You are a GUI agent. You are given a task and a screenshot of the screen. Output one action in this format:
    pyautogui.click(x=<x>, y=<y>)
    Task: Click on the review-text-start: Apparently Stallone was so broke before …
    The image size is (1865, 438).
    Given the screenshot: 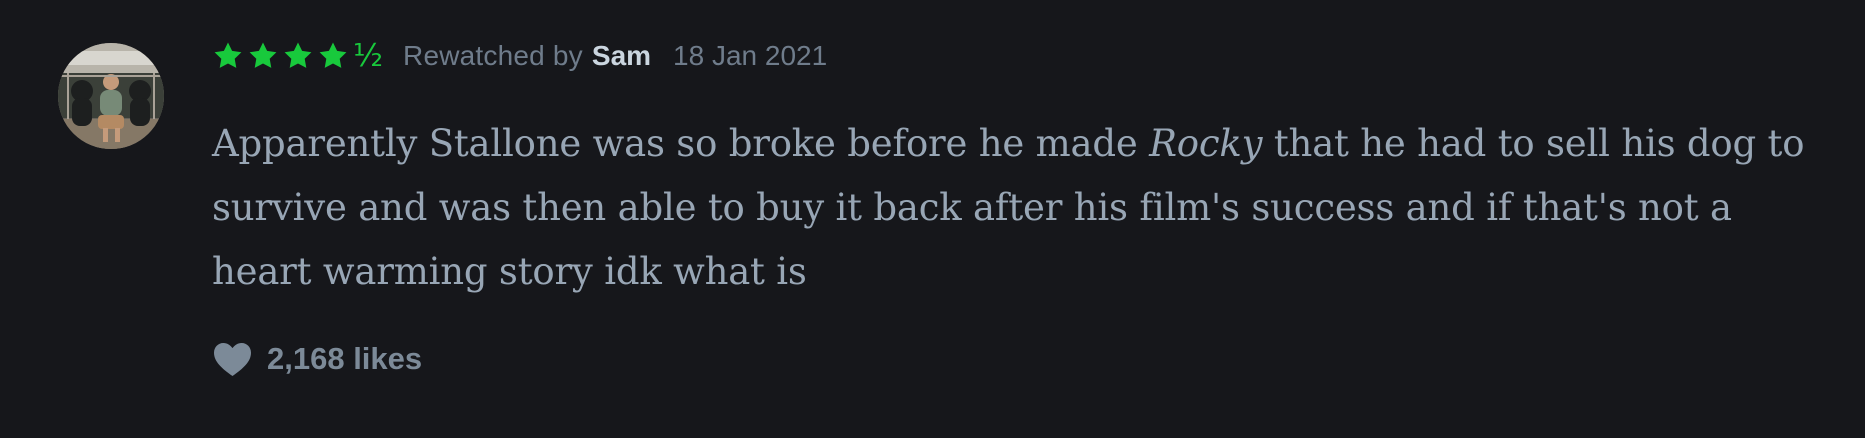 What is the action you would take?
    pyautogui.click(x=681, y=143)
    